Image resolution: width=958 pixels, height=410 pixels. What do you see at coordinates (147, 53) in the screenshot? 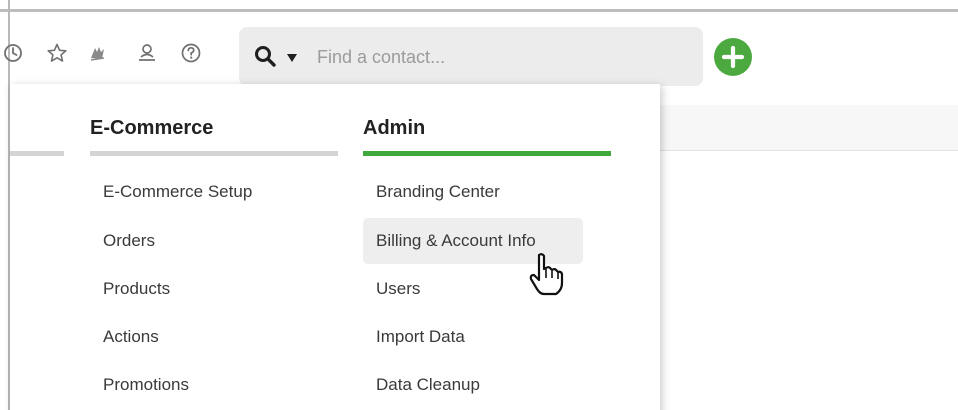
I see `user-icon` at bounding box center [147, 53].